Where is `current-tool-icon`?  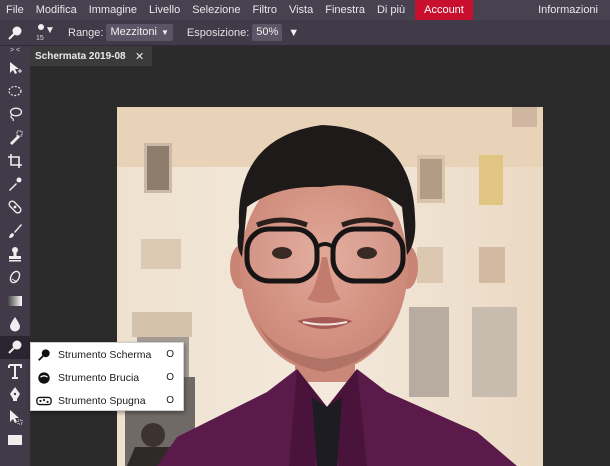 current-tool-icon is located at coordinates (15, 33).